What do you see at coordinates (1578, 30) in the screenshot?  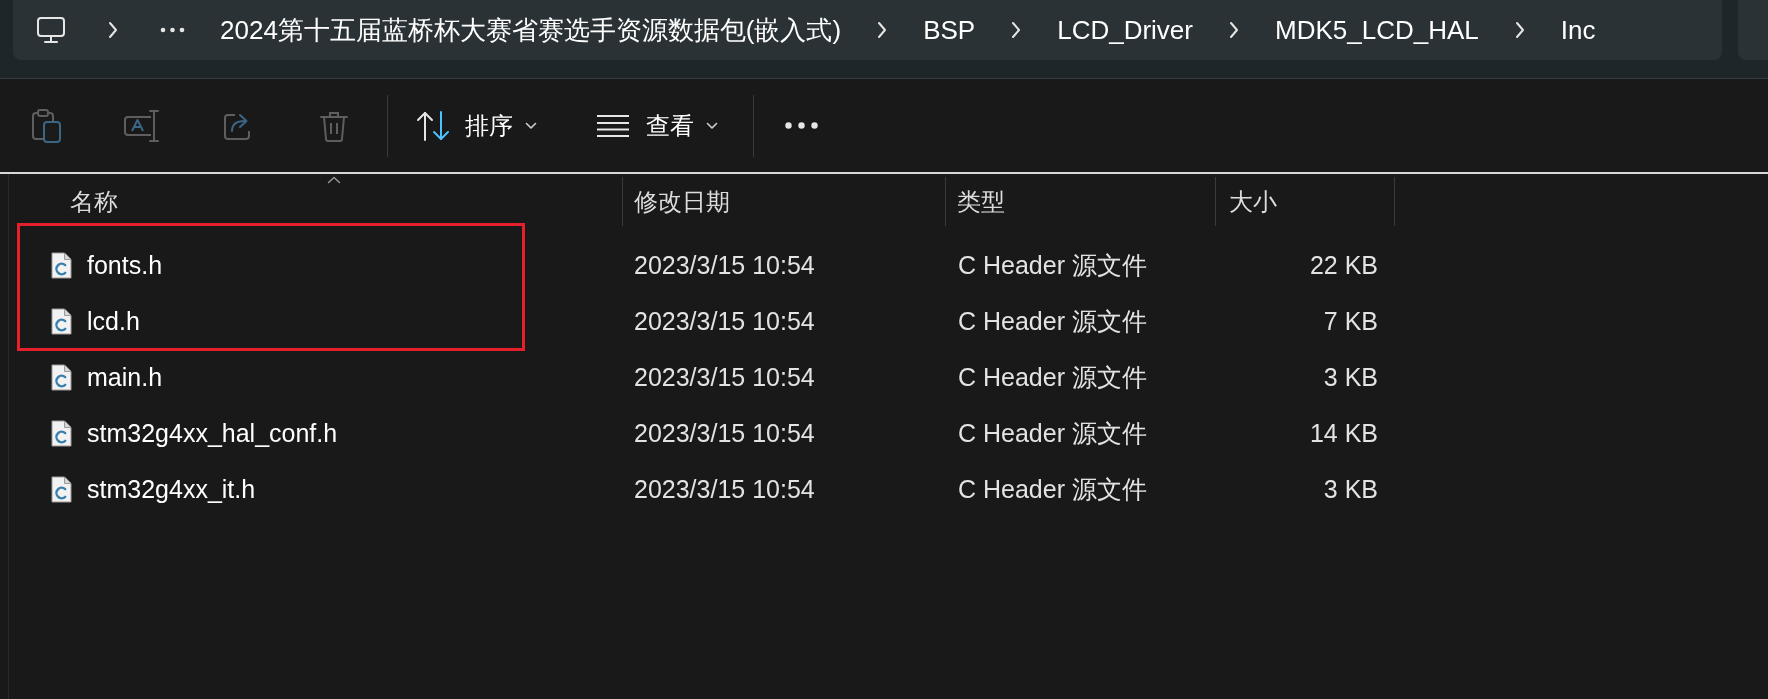 I see `breadcrumb-item: Inc` at bounding box center [1578, 30].